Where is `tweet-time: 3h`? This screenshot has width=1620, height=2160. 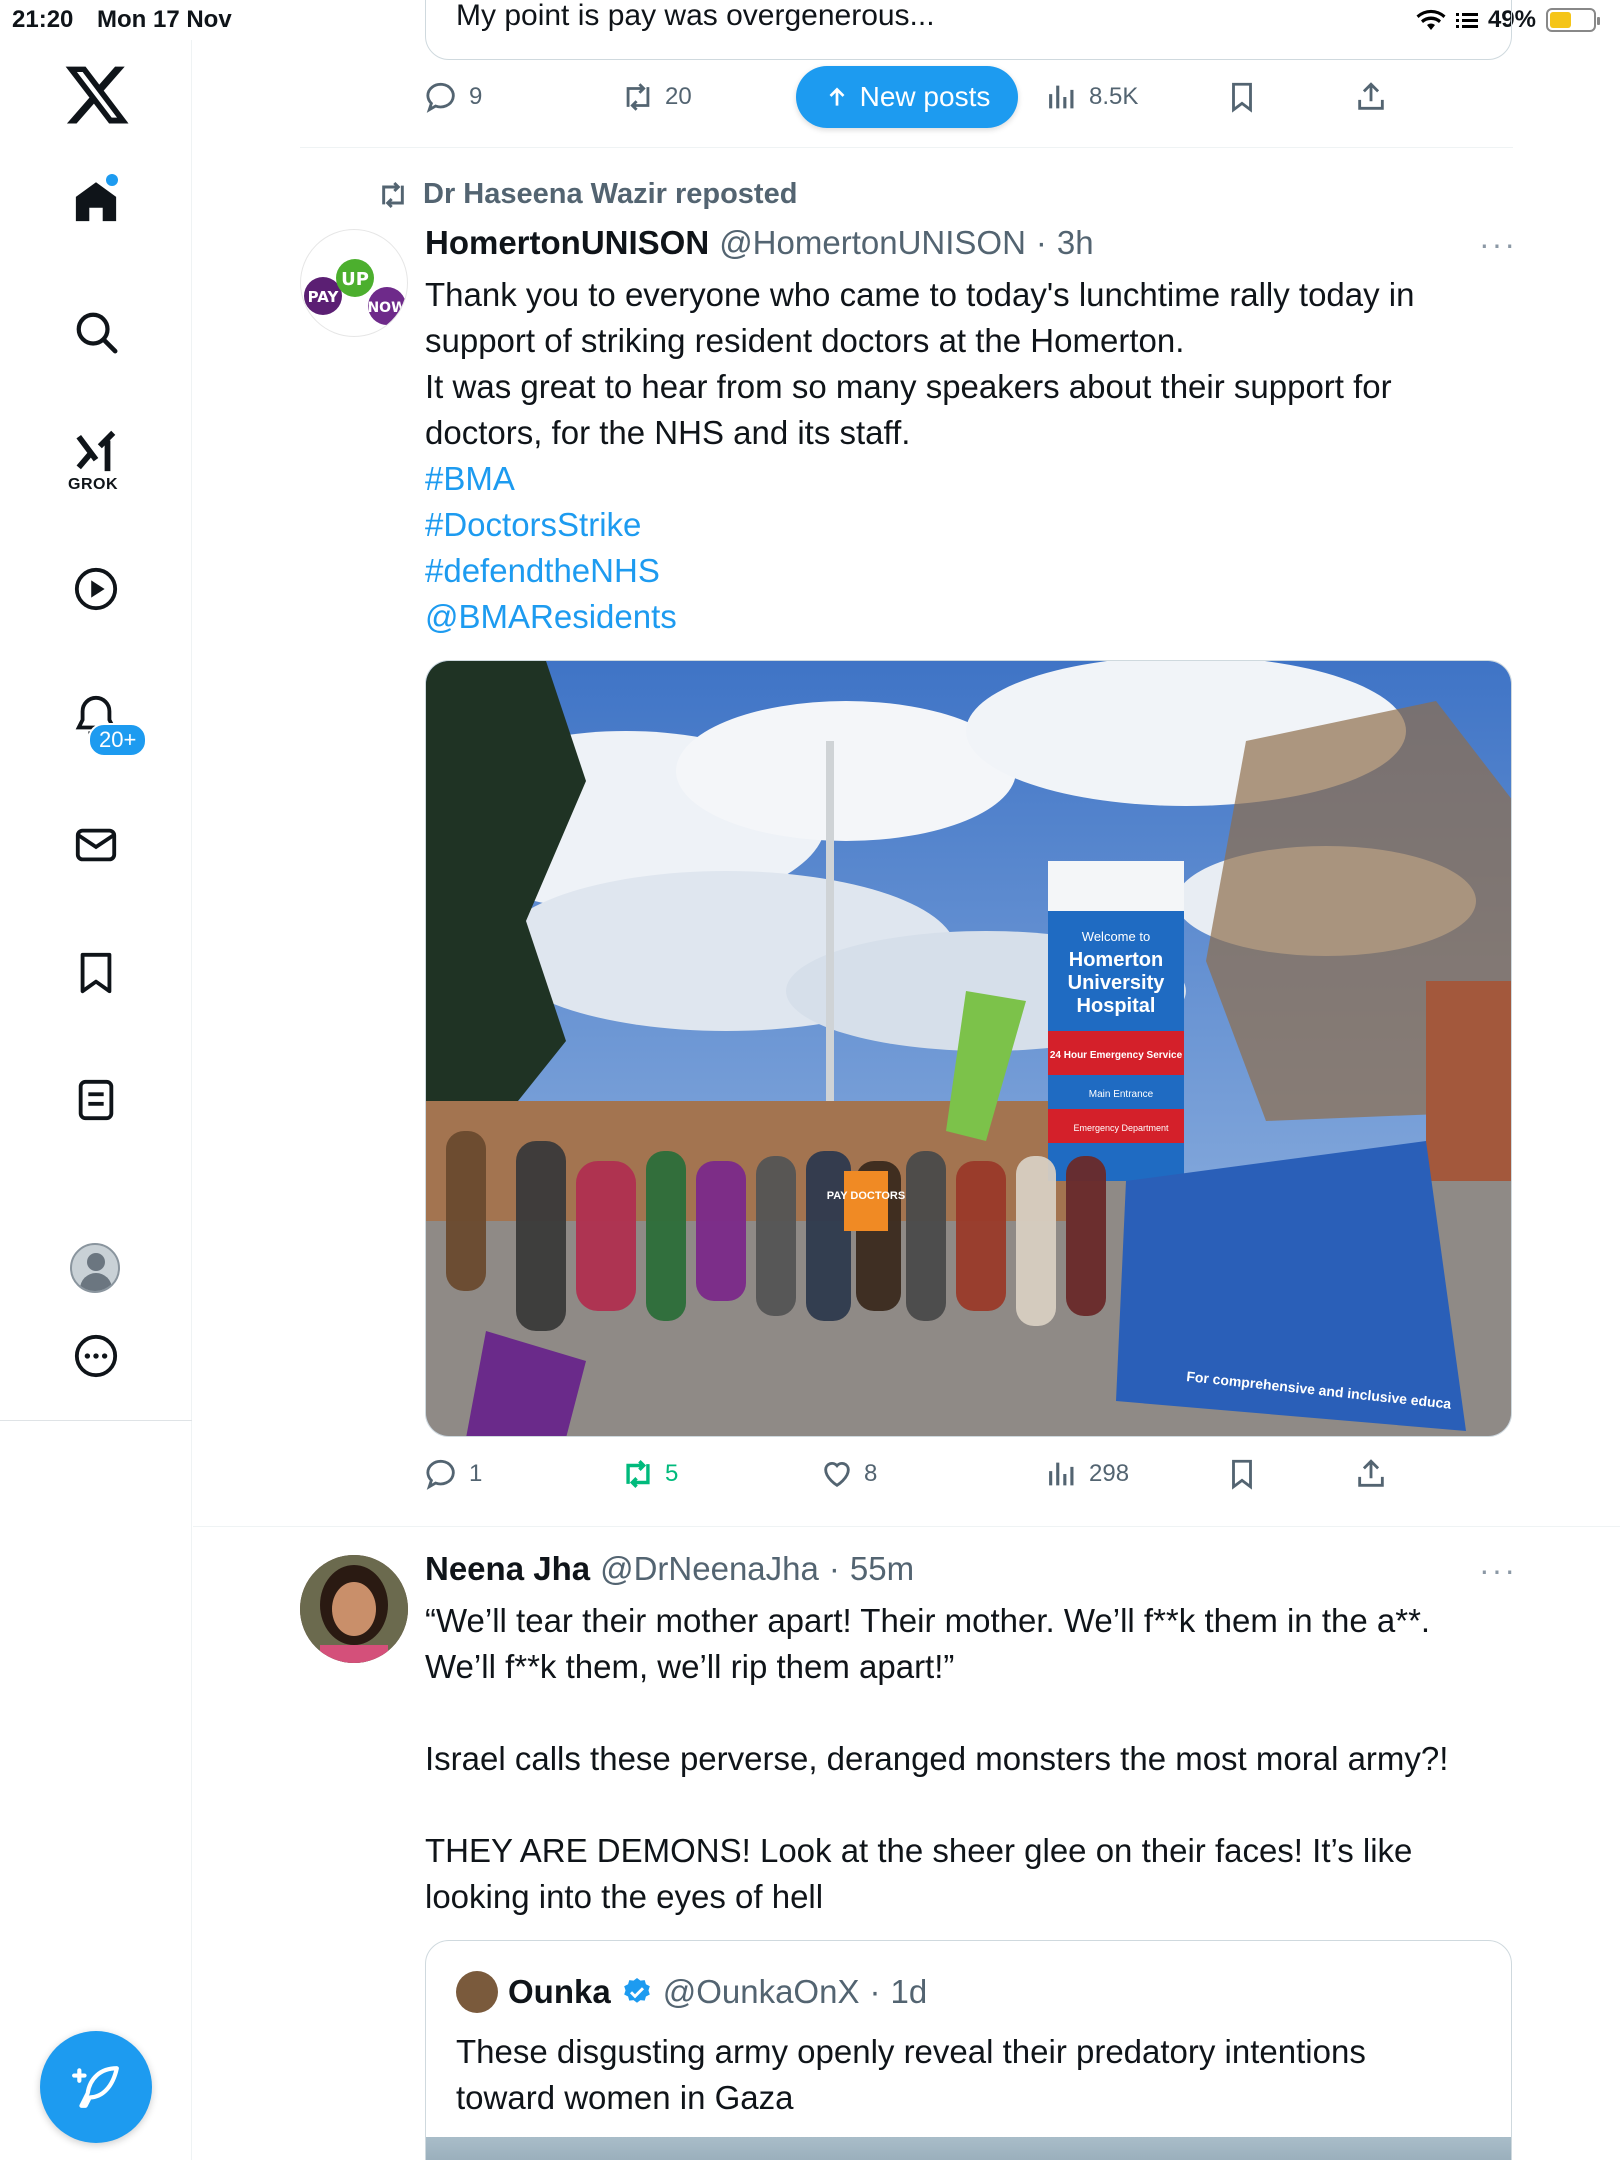 tweet-time: 3h is located at coordinates (1075, 243).